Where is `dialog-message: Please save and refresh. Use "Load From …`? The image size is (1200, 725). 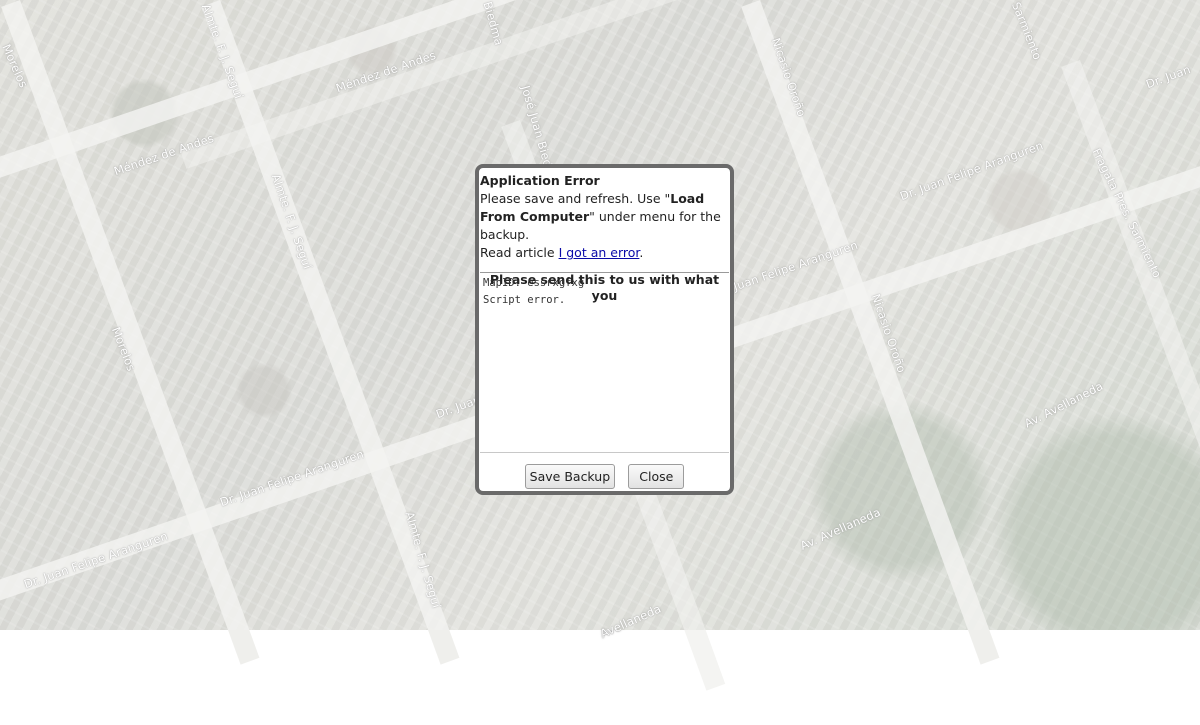 dialog-message: Please save and refresh. Use "Load From … is located at coordinates (604, 226).